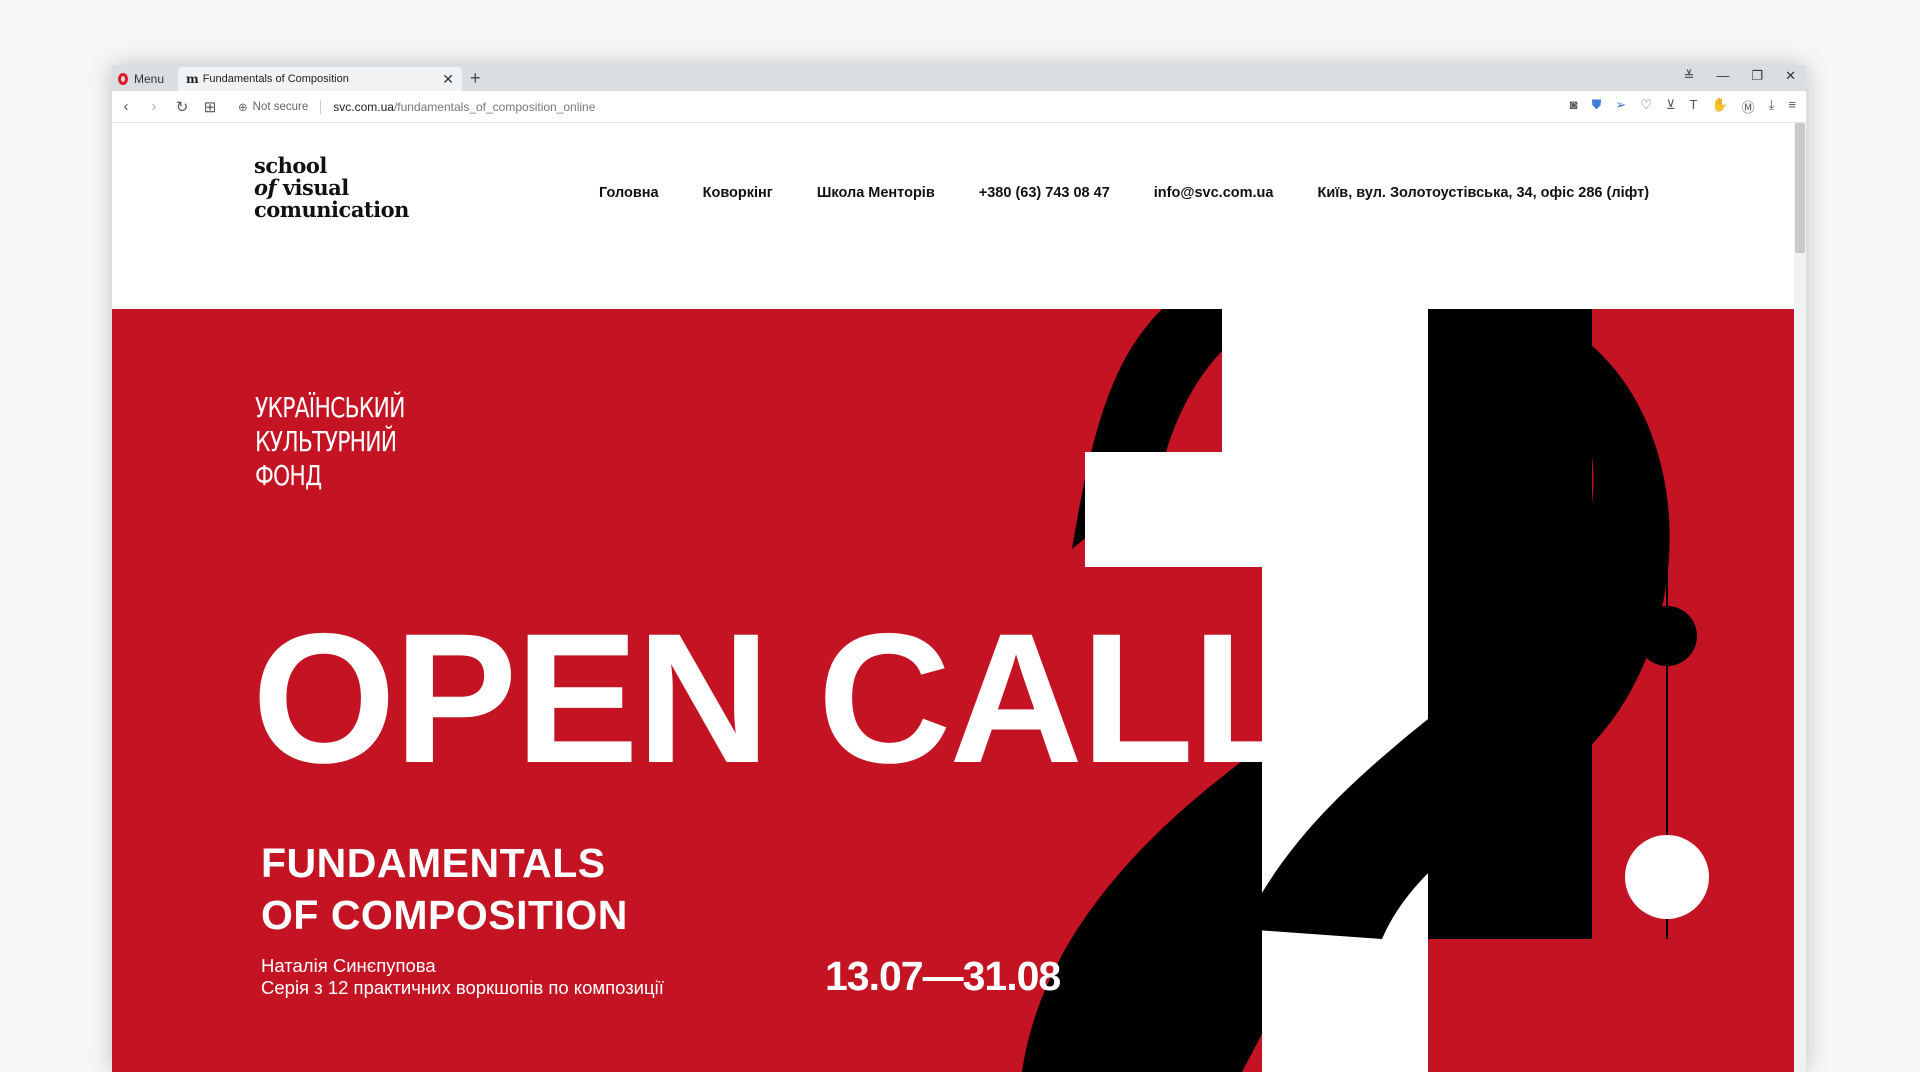 Image resolution: width=1920 pixels, height=1072 pixels. What do you see at coordinates (1722, 76) in the screenshot?
I see `minimize-icon: —` at bounding box center [1722, 76].